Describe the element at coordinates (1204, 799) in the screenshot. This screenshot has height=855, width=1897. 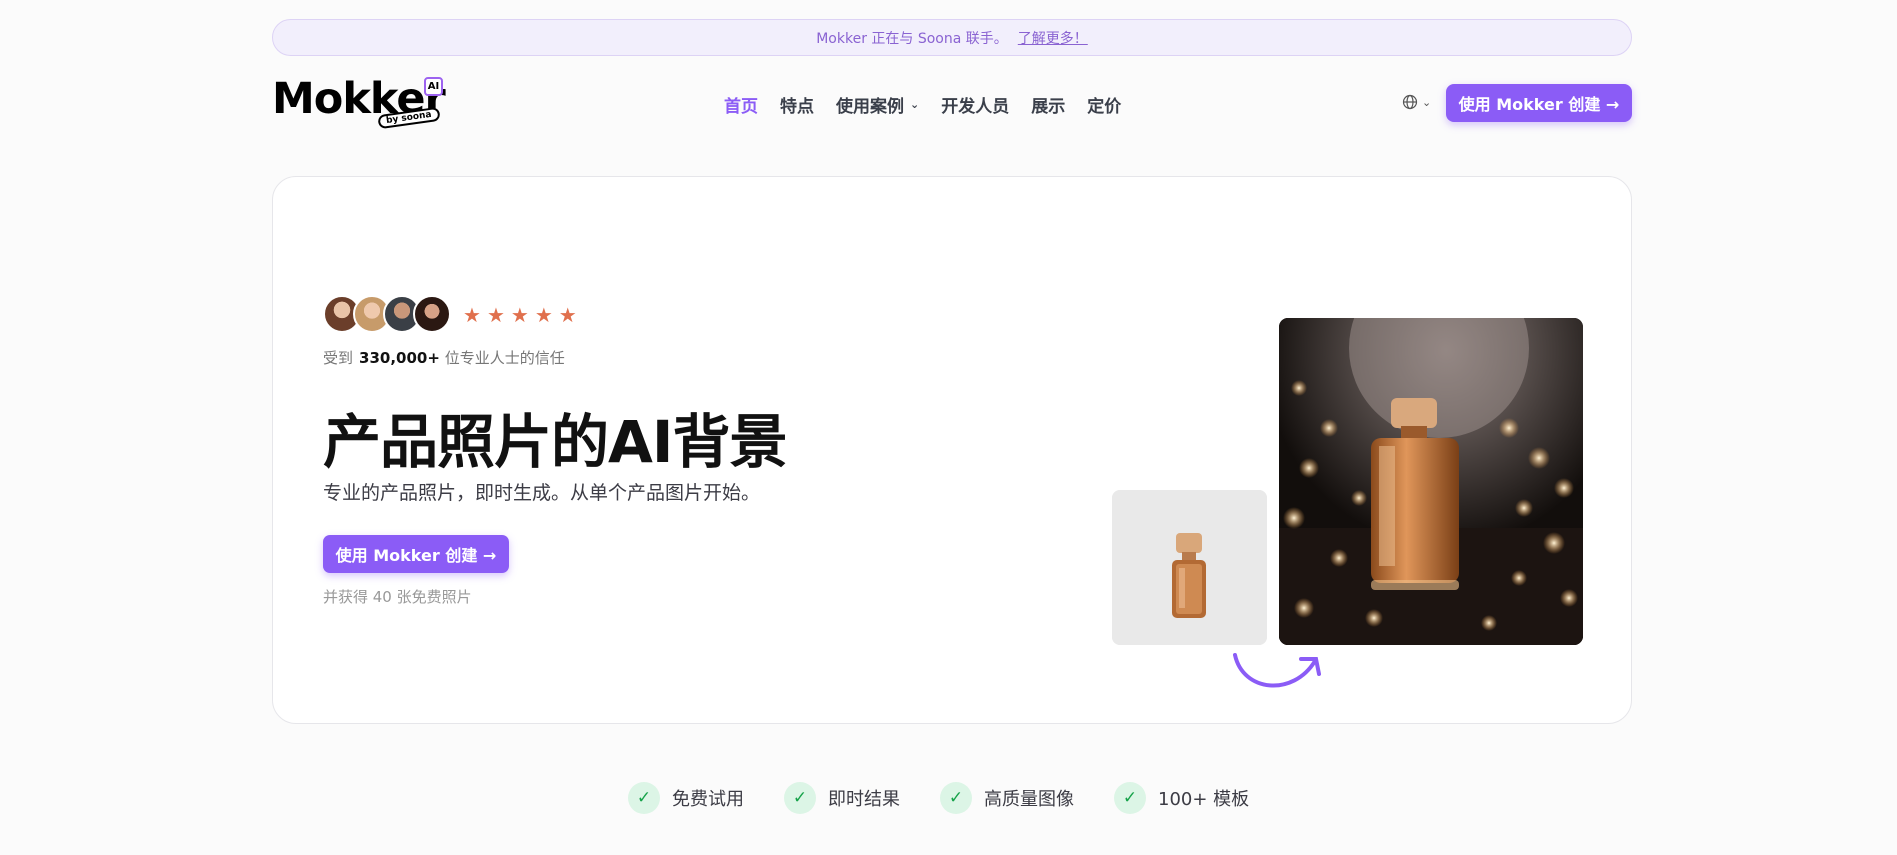
I see `feature-label: 100+ 模板` at that location.